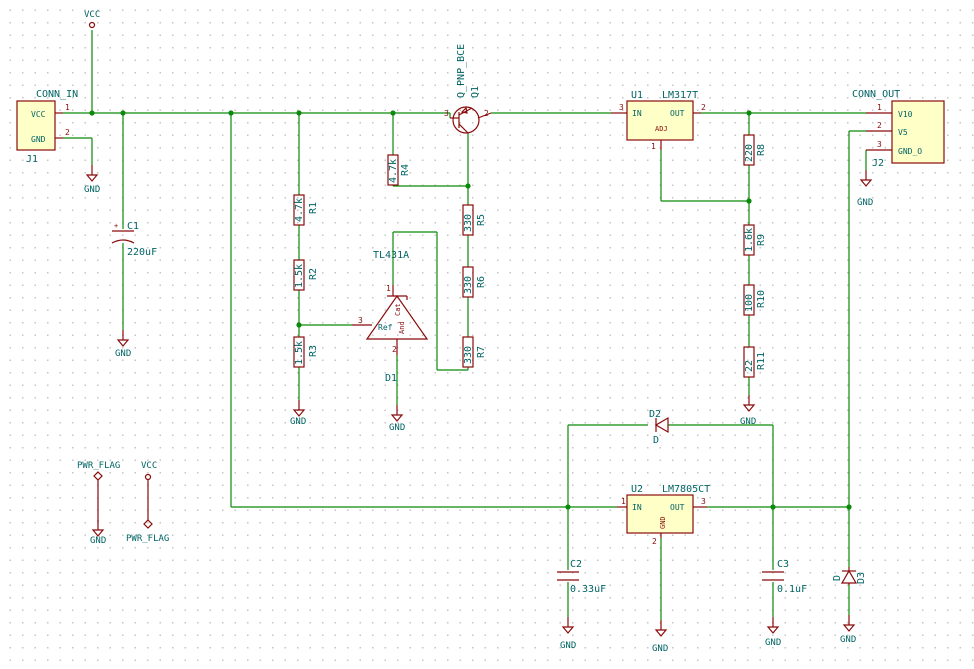 The width and height of the screenshot is (974, 669). What do you see at coordinates (783, 564) in the screenshot?
I see `component-ref: C3` at bounding box center [783, 564].